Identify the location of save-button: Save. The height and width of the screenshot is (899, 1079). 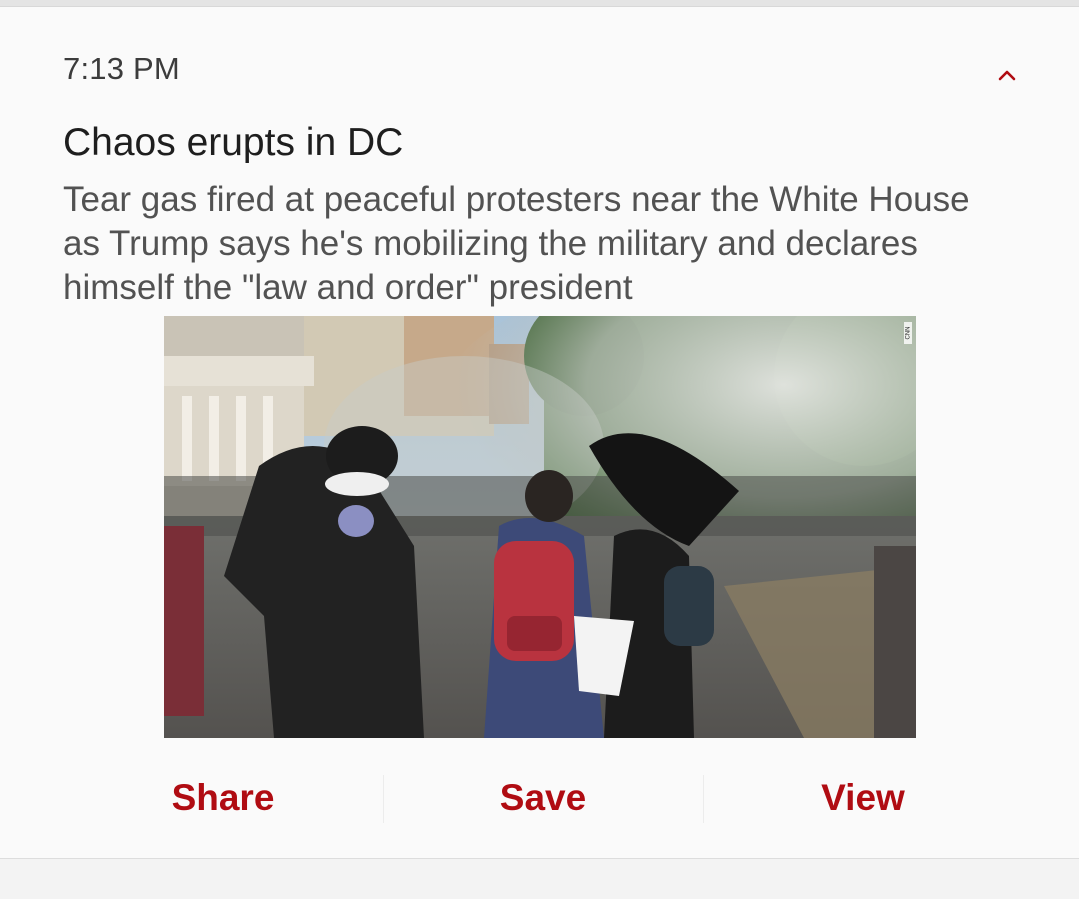
(543, 798).